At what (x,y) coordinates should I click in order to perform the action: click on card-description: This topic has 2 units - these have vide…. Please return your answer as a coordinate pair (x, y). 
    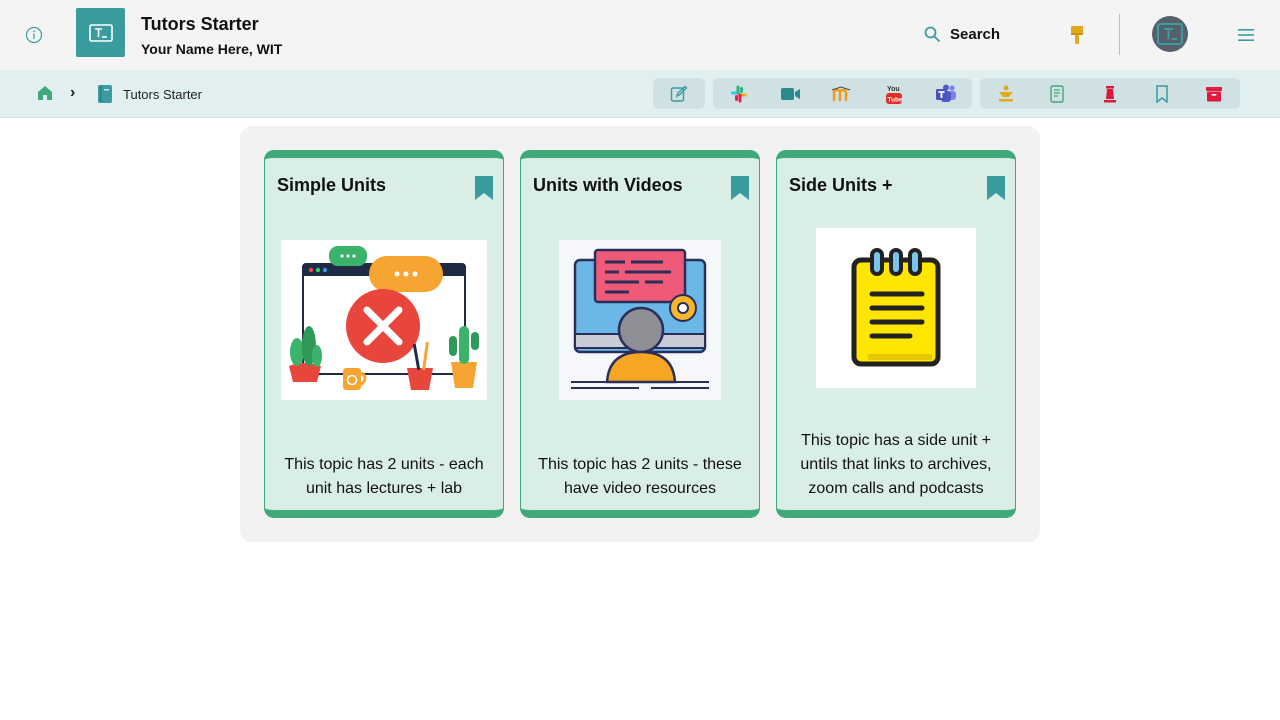
    Looking at the image, I should click on (640, 476).